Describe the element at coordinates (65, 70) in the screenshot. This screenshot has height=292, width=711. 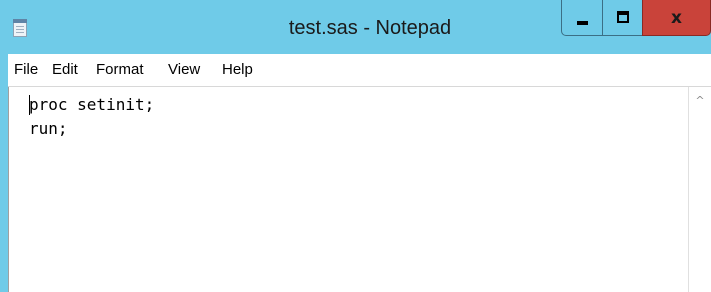
I see `menu-edit: Edit` at that location.